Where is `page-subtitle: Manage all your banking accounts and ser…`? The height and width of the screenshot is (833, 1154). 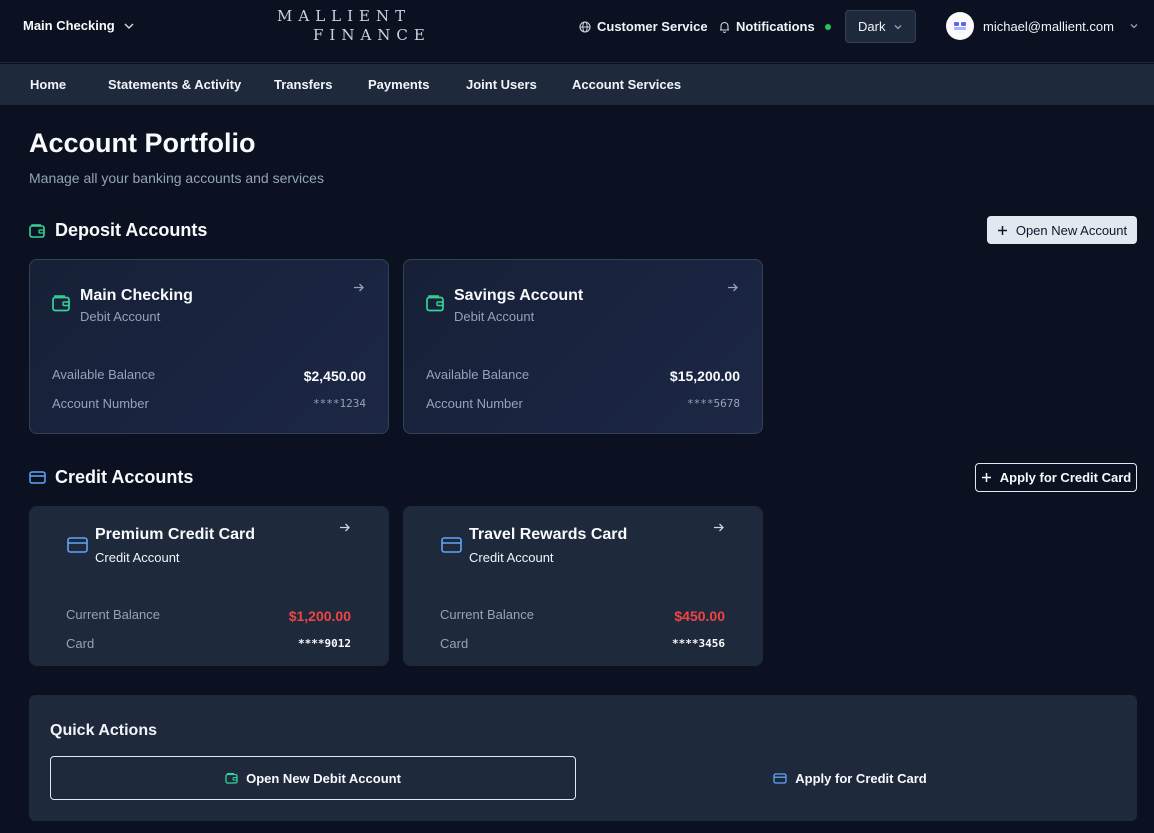
page-subtitle: Manage all your banking accounts and ser… is located at coordinates (176, 178).